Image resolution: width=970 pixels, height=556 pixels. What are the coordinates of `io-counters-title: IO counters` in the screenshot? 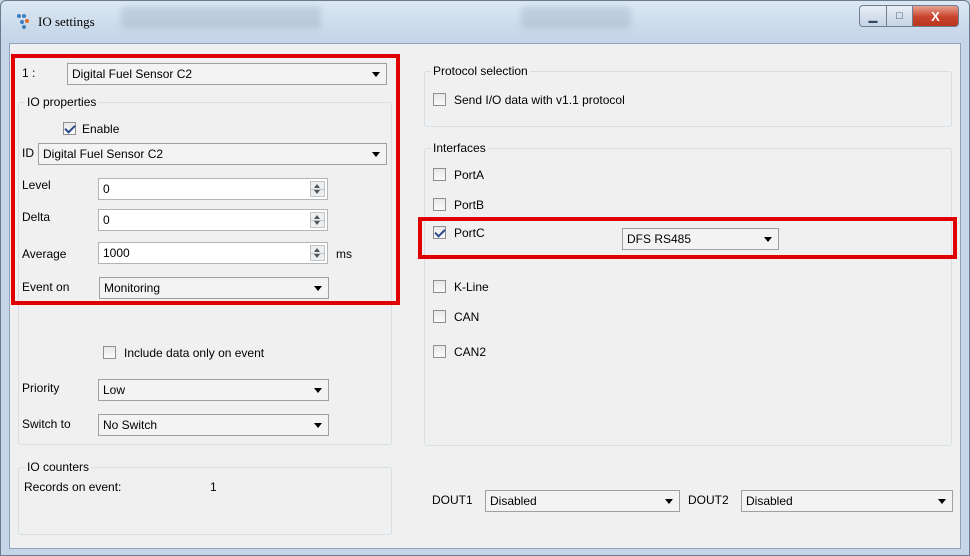 It's located at (58, 467).